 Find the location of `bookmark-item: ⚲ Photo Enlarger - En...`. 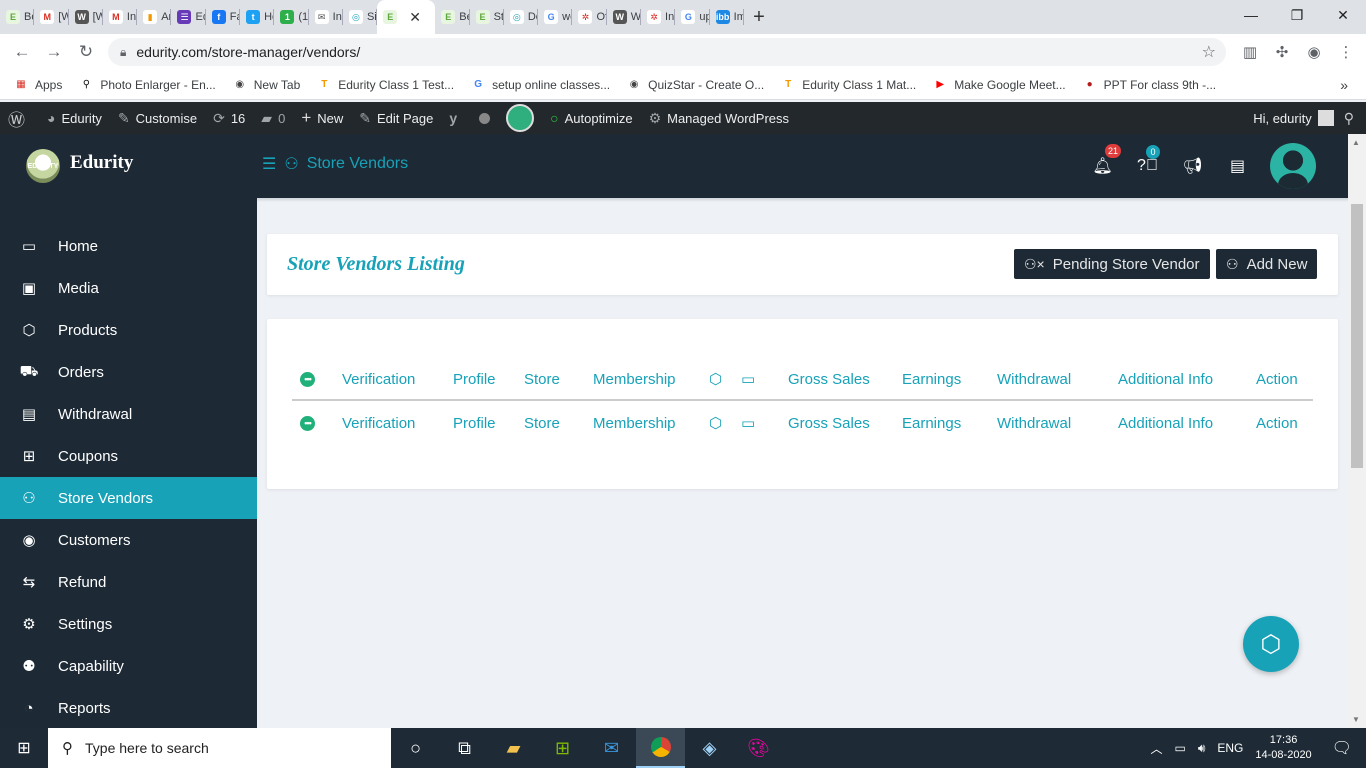

bookmark-item: ⚲ Photo Enlarger - En... is located at coordinates (147, 85).